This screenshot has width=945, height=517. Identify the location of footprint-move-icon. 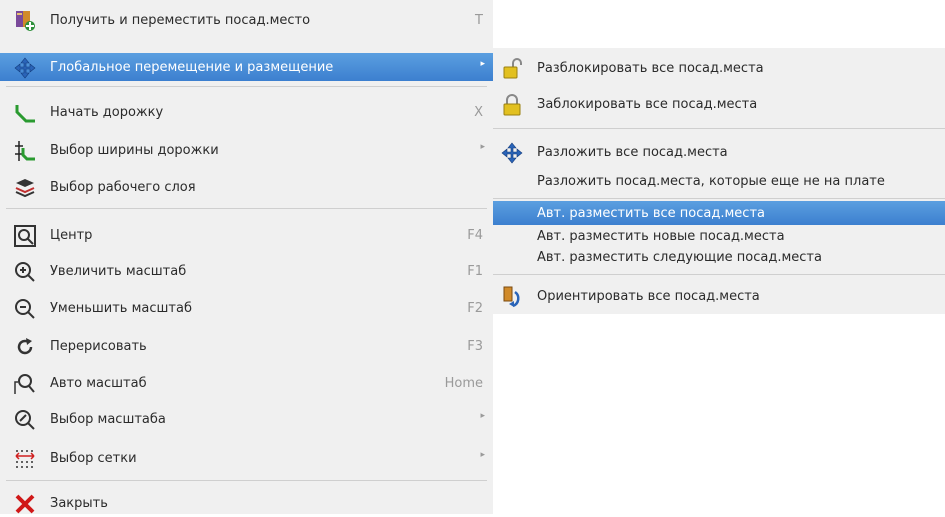
(25, 21).